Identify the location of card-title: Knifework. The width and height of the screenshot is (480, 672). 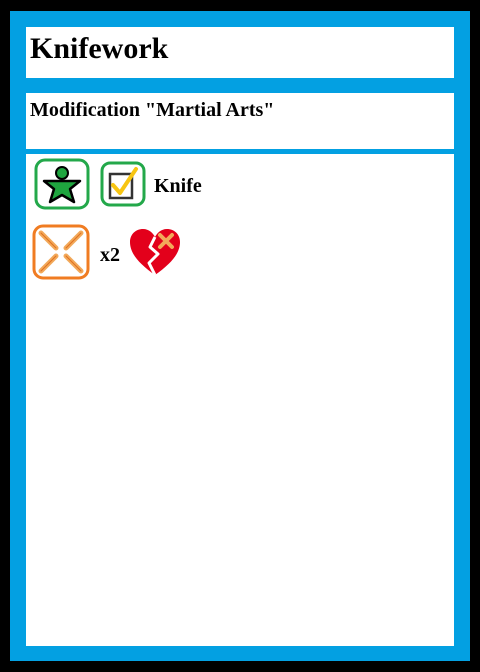
(99, 48).